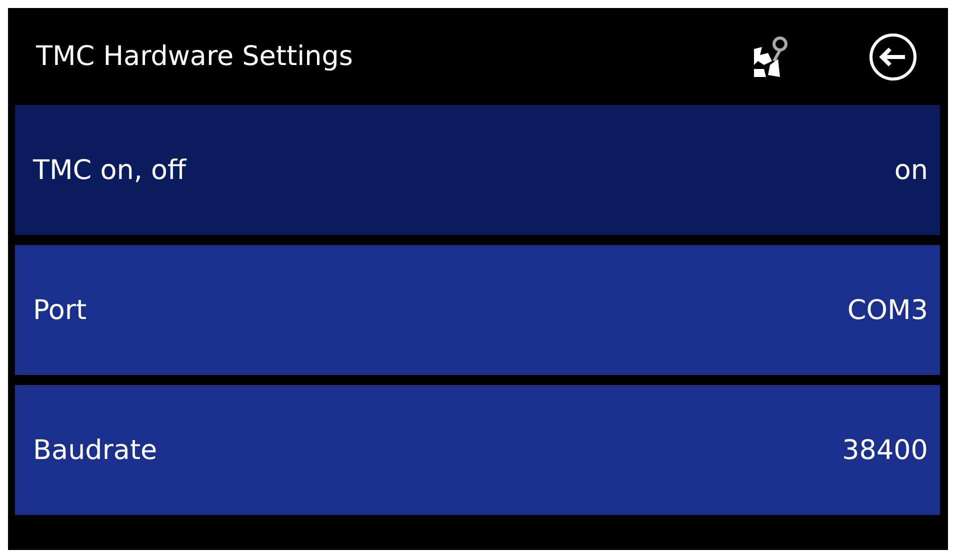 The image size is (956, 554). Describe the element at coordinates (893, 57) in the screenshot. I see `back-icon` at that location.